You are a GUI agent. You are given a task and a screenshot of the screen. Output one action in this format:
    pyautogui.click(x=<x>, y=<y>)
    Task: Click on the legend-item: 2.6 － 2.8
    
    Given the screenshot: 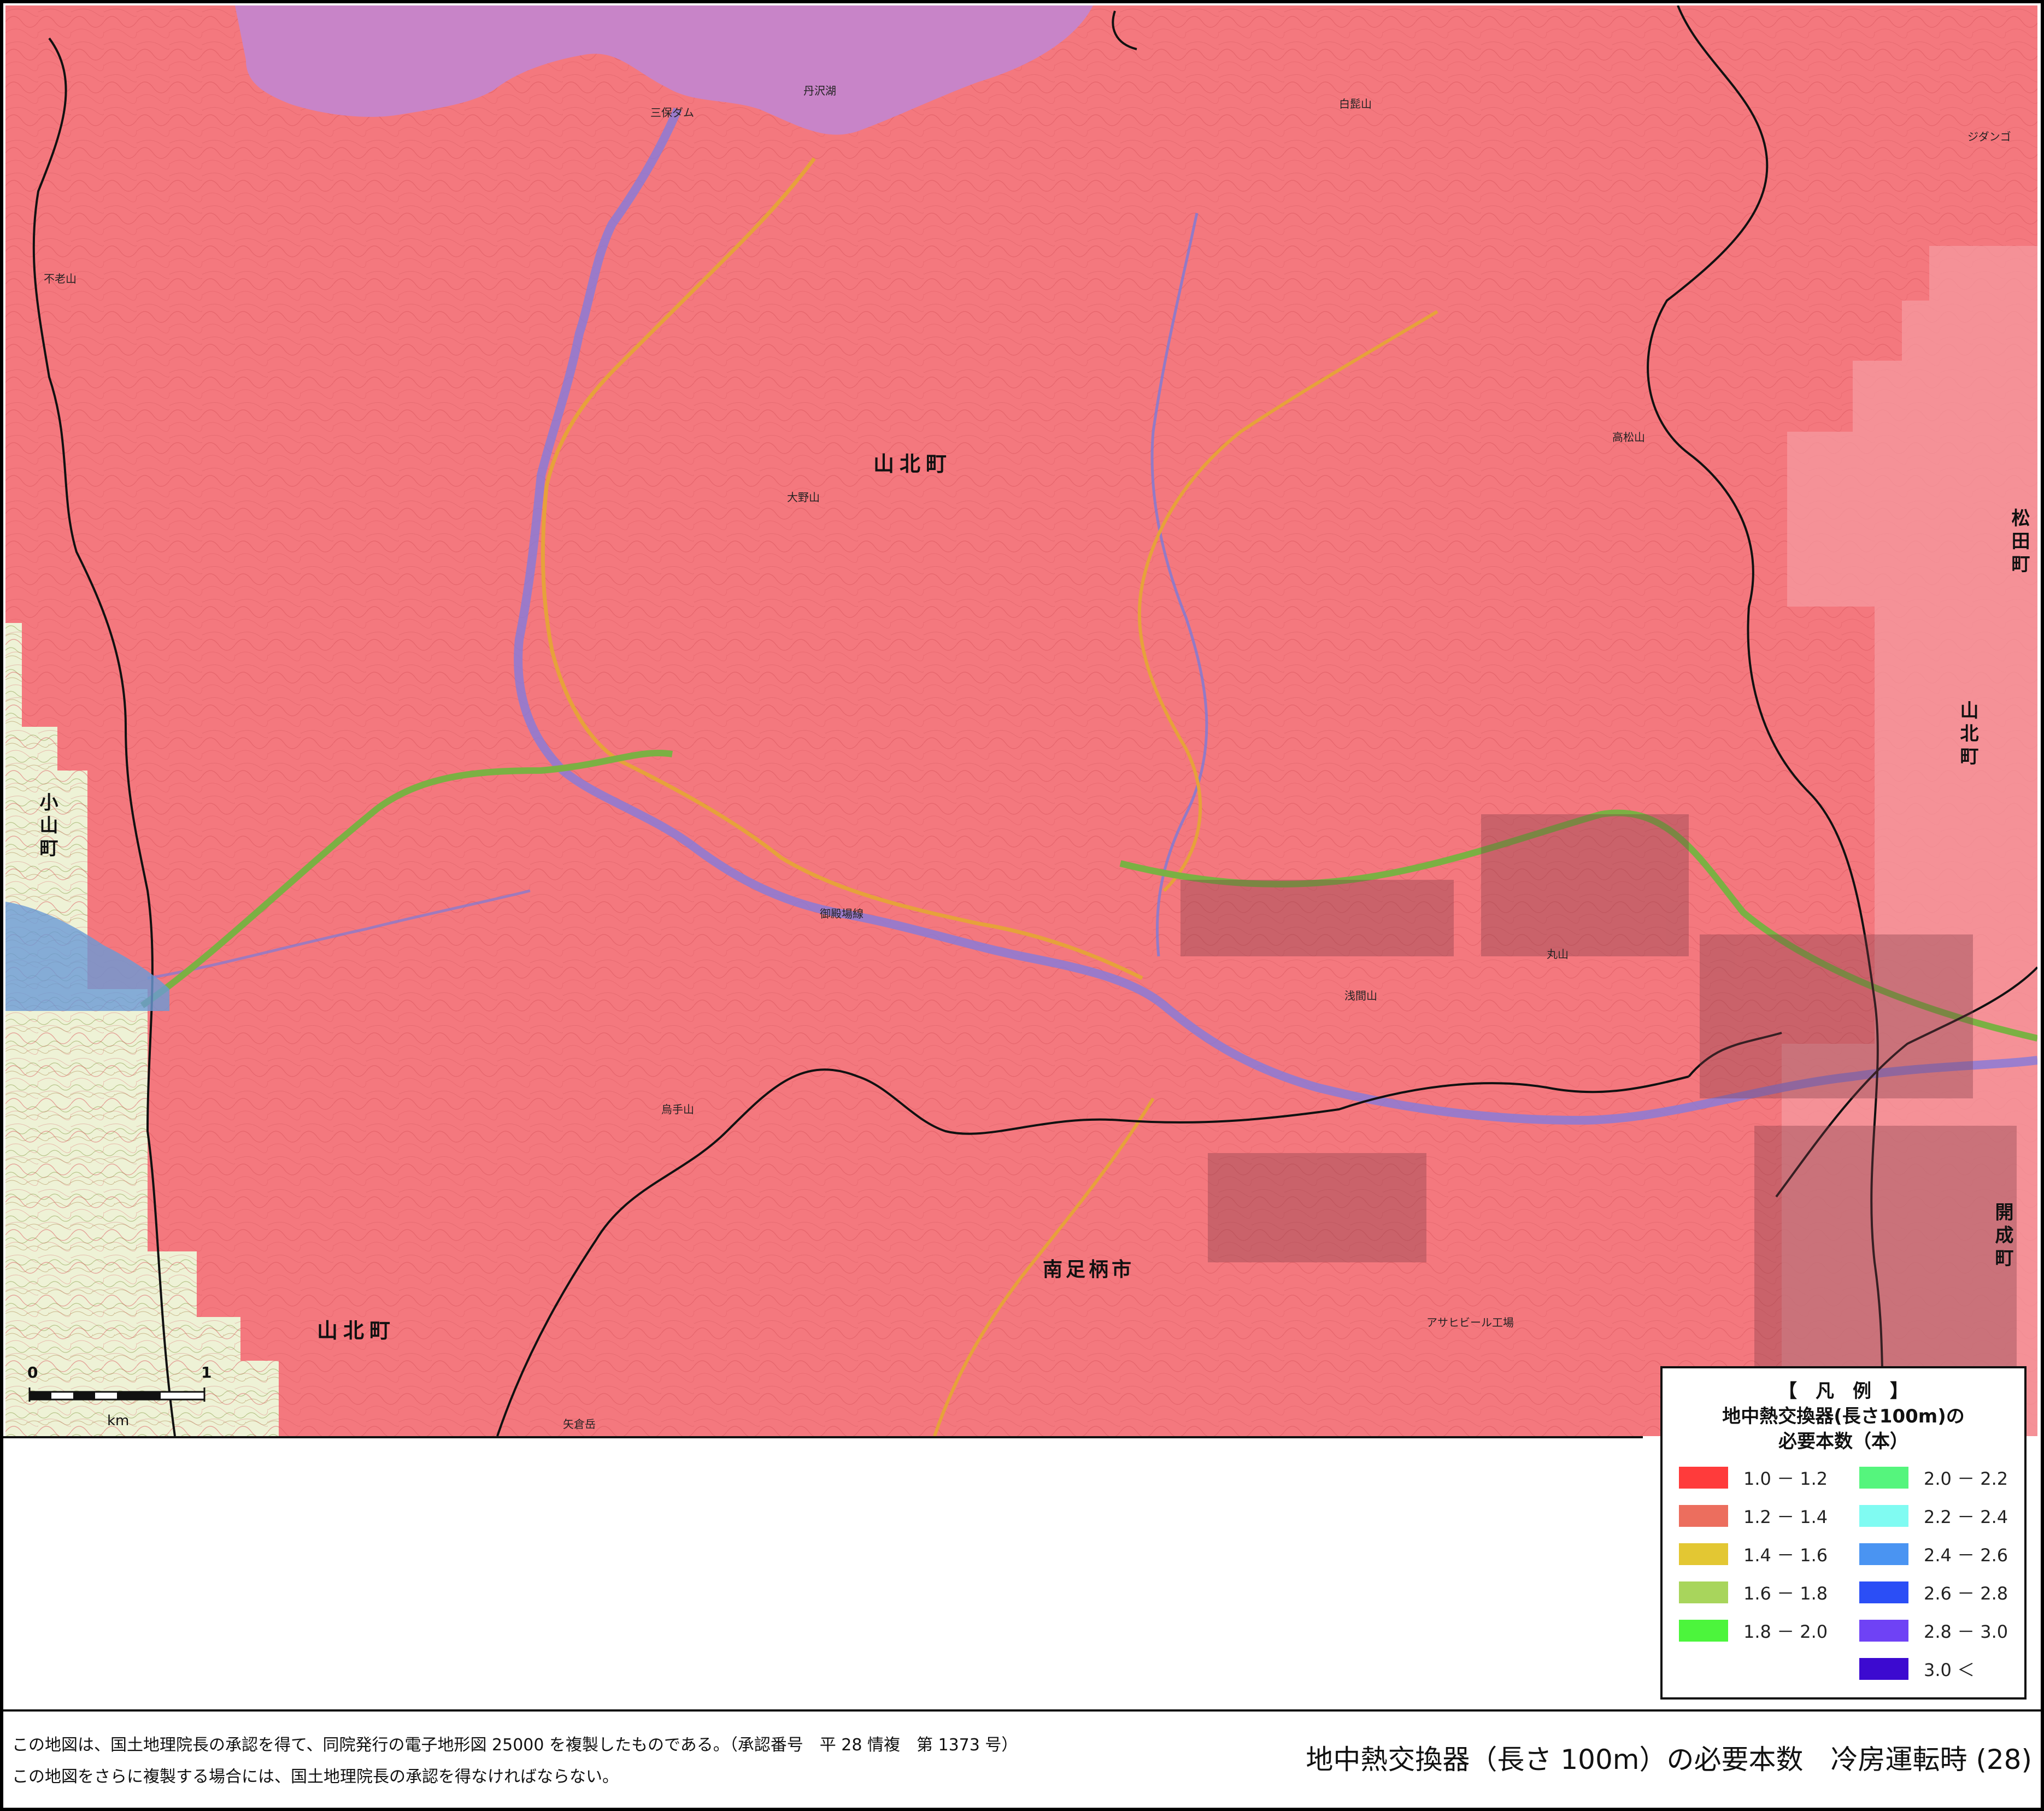 What is the action you would take?
    pyautogui.click(x=1933, y=1592)
    